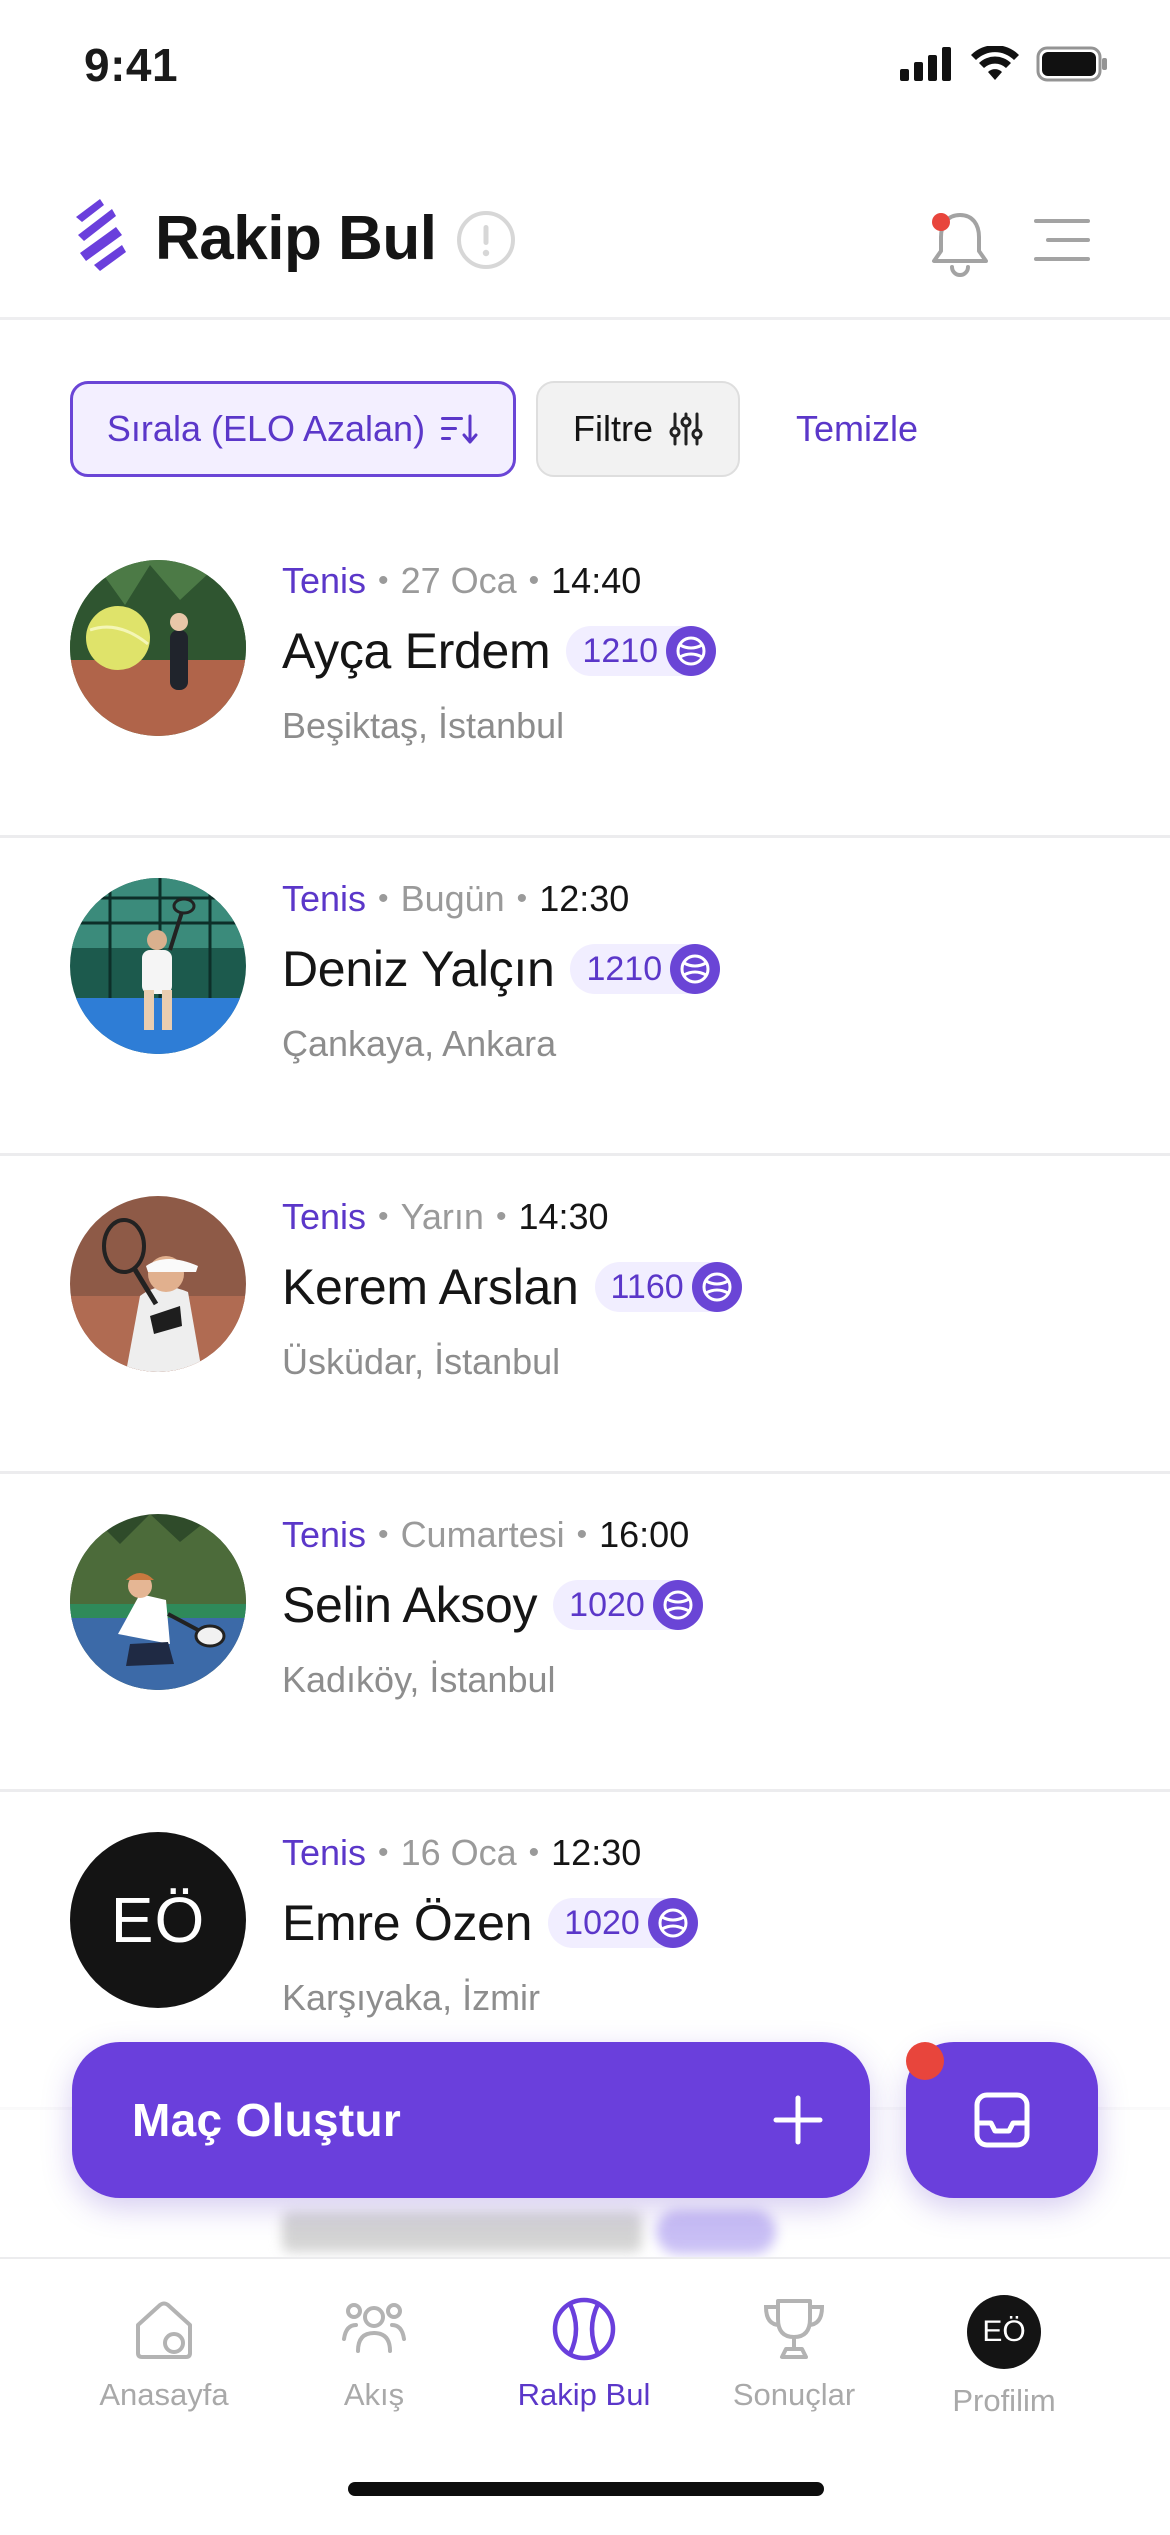 This screenshot has height=2535, width=1170. What do you see at coordinates (421, 1361) in the screenshot?
I see `player-location: Üsküdar, İstanbul` at bounding box center [421, 1361].